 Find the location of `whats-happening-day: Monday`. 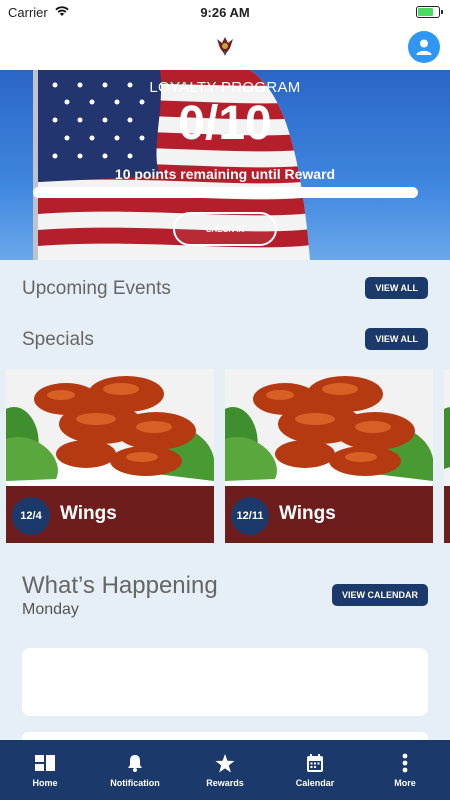

whats-happening-day: Monday is located at coordinates (50, 609).